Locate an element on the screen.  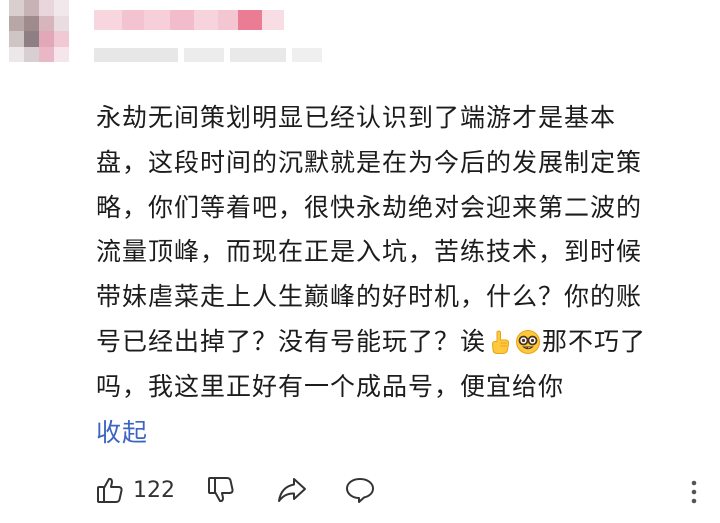
comment-action-bar: 122 is located at coordinates (360, 490).